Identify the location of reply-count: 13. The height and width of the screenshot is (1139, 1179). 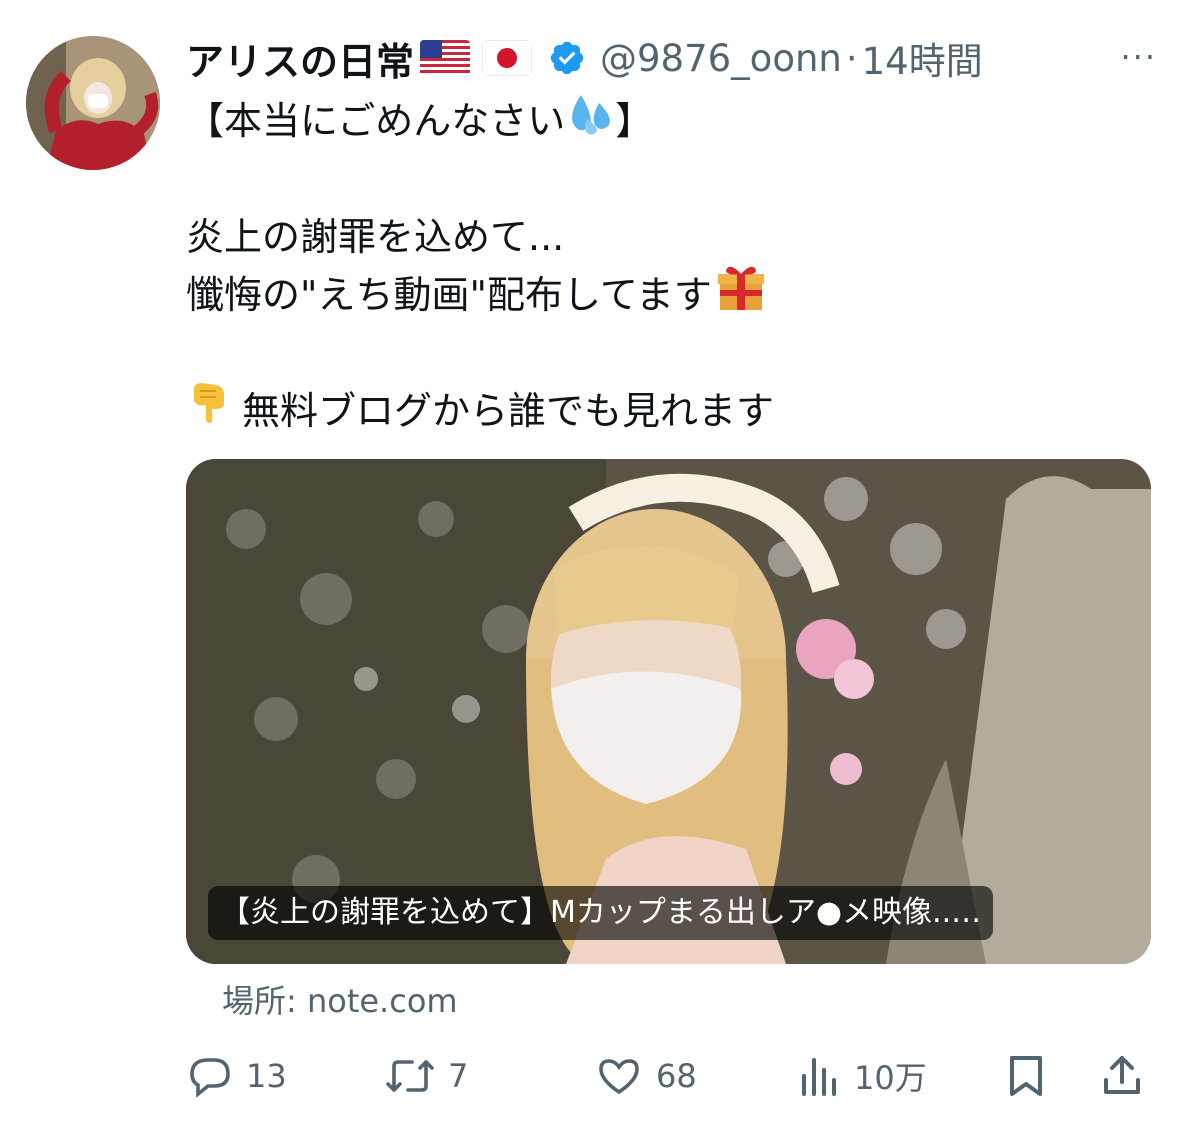
(266, 1076).